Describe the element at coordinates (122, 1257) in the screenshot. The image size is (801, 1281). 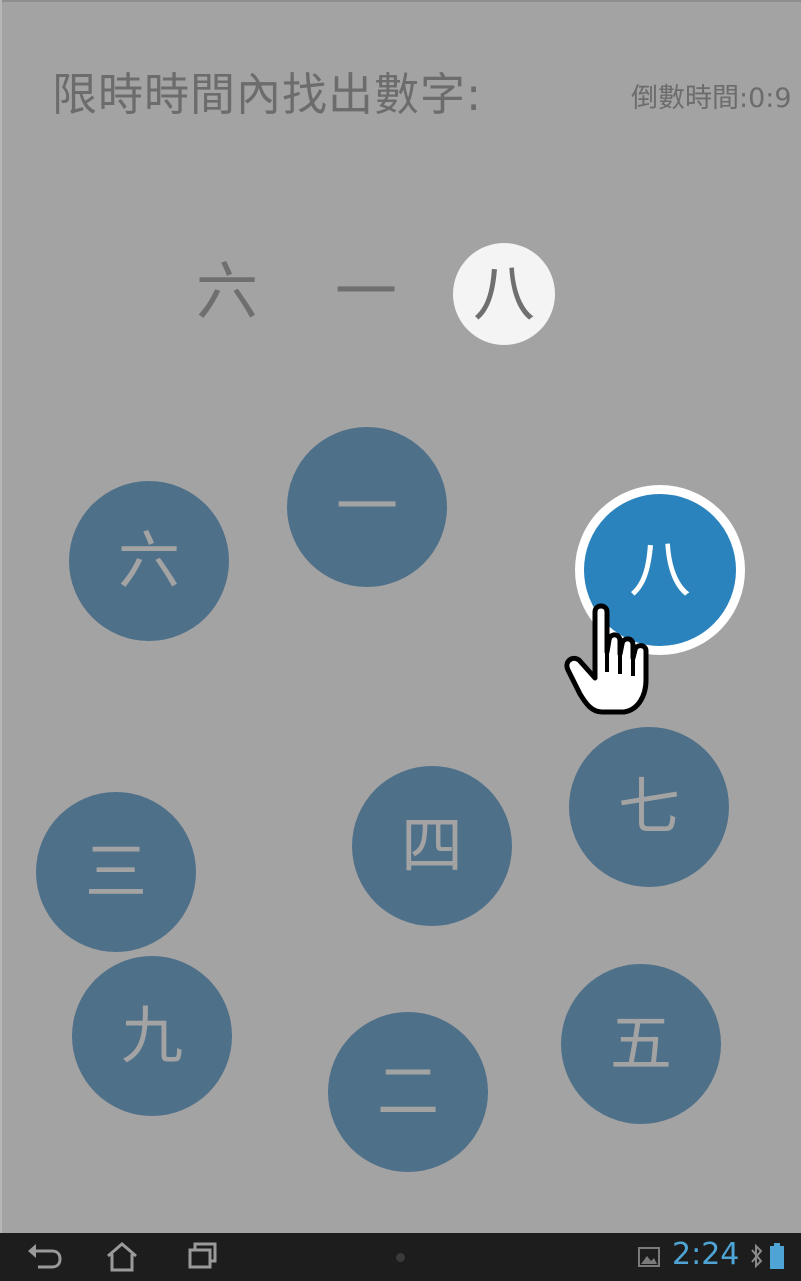
I see `home-icon` at that location.